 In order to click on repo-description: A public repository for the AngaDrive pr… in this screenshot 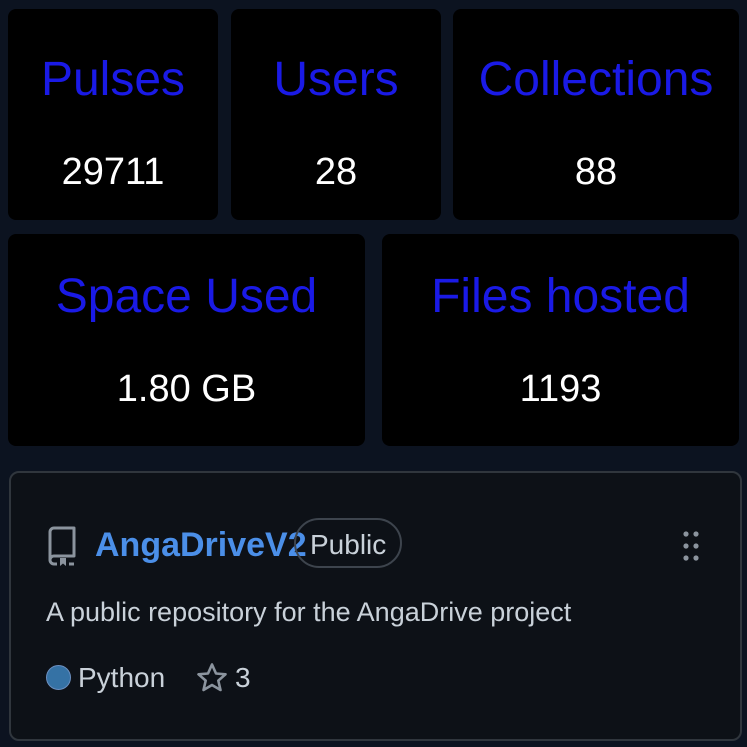, I will do `click(309, 612)`.